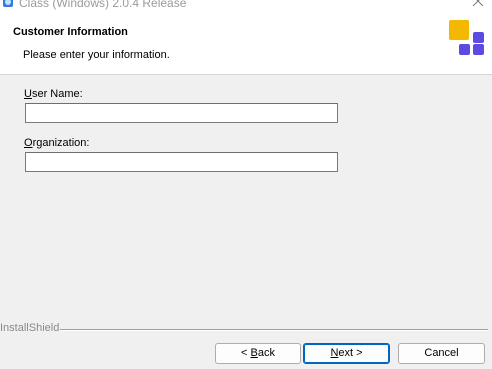  I want to click on organization-label-accel: O, so click(28, 143).